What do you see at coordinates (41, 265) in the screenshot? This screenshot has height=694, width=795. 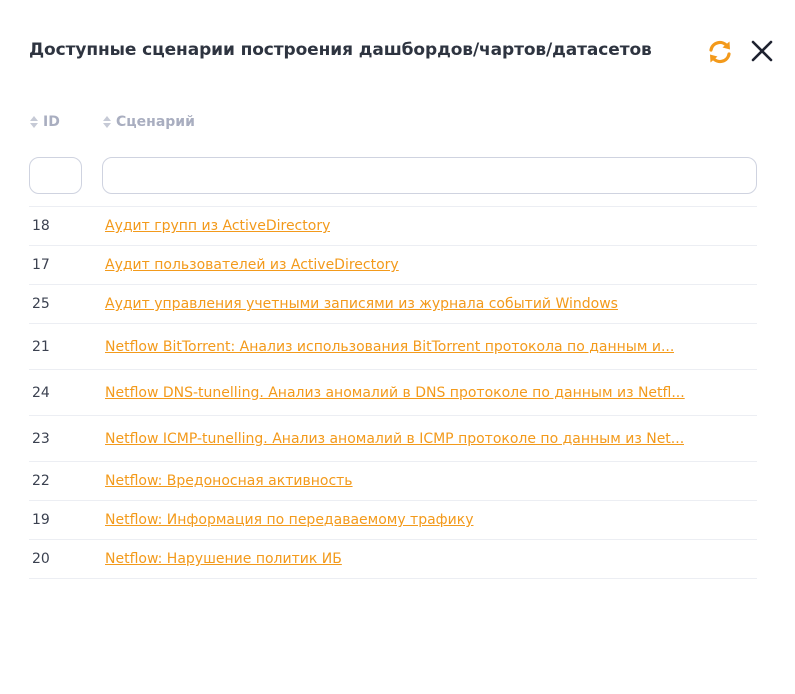 I see `row-id: 17` at bounding box center [41, 265].